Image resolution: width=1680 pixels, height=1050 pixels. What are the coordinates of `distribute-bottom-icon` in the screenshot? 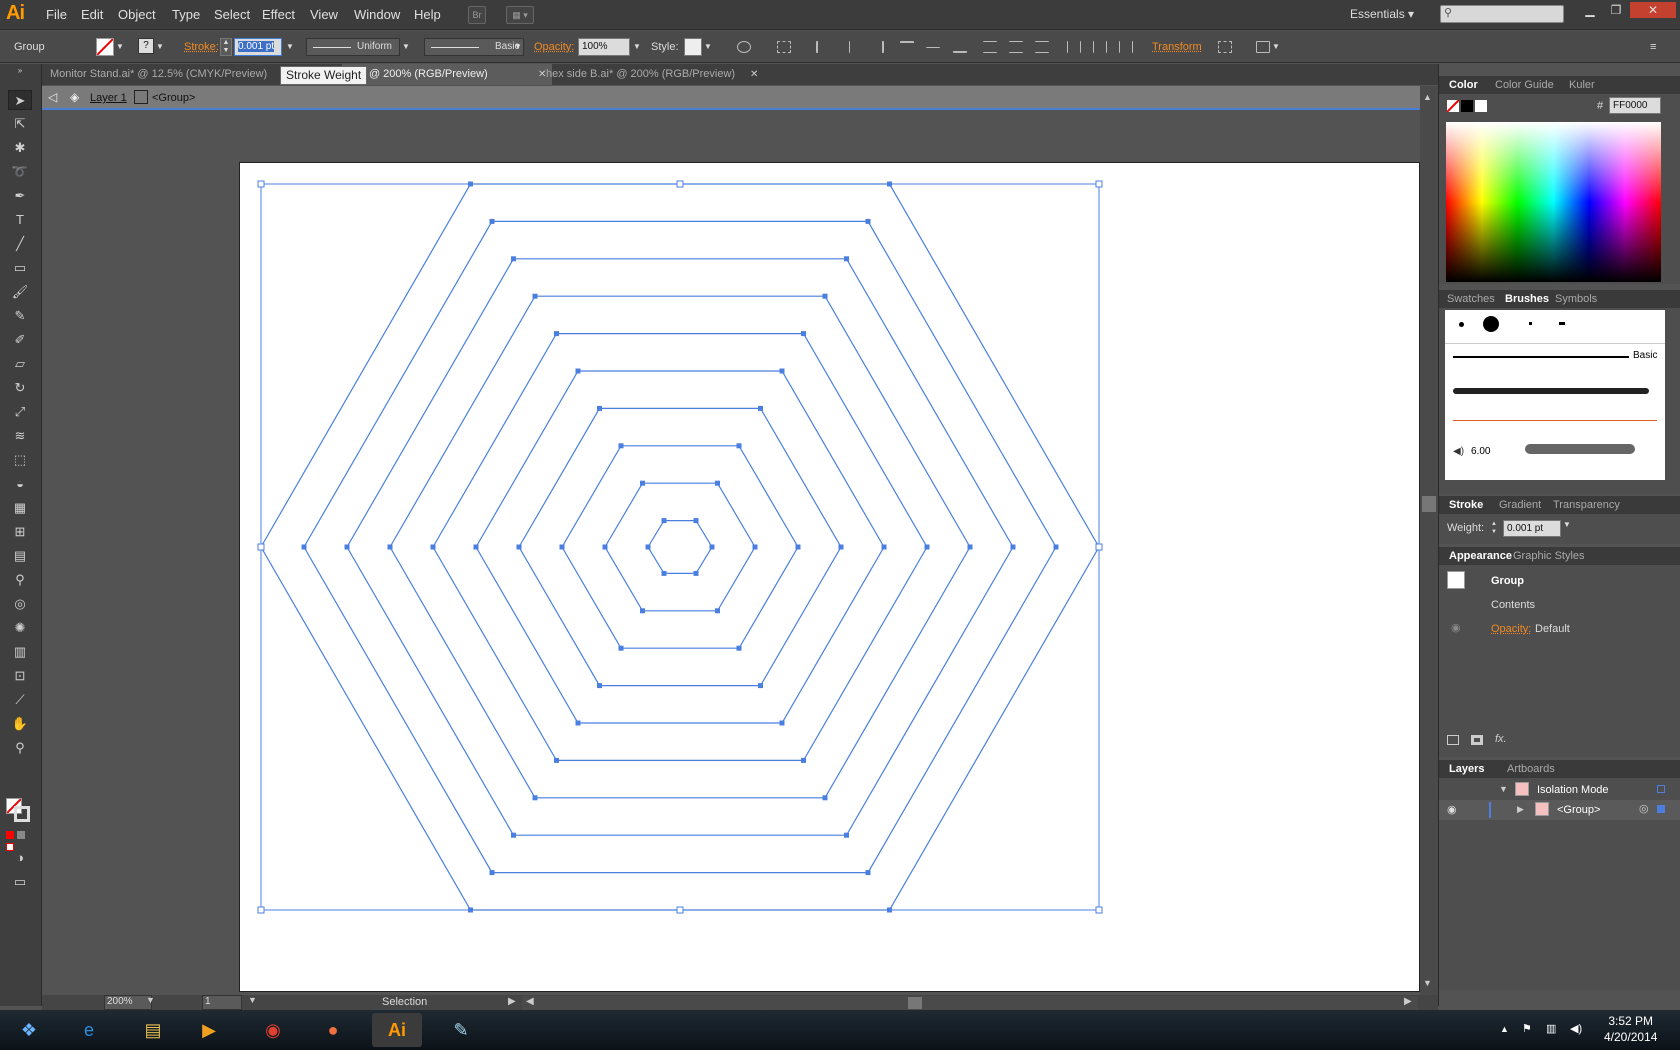 It's located at (1042, 47).